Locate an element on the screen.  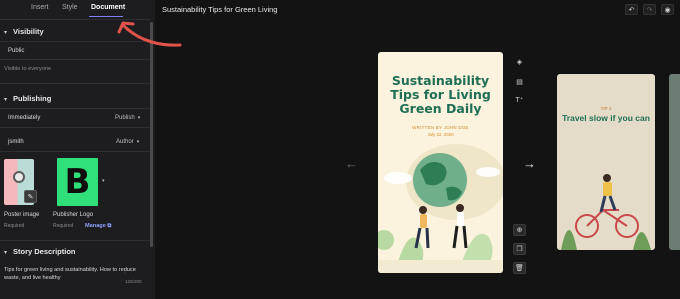
redo-icon: ↷ is located at coordinates (649, 10).